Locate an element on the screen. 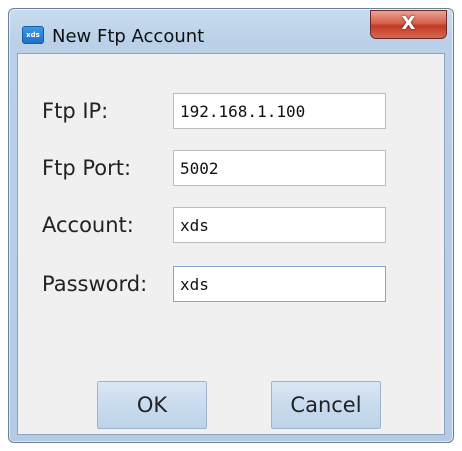 Image resolution: width=462 pixels, height=451 pixels. form-row-password: Password: is located at coordinates (231, 285).